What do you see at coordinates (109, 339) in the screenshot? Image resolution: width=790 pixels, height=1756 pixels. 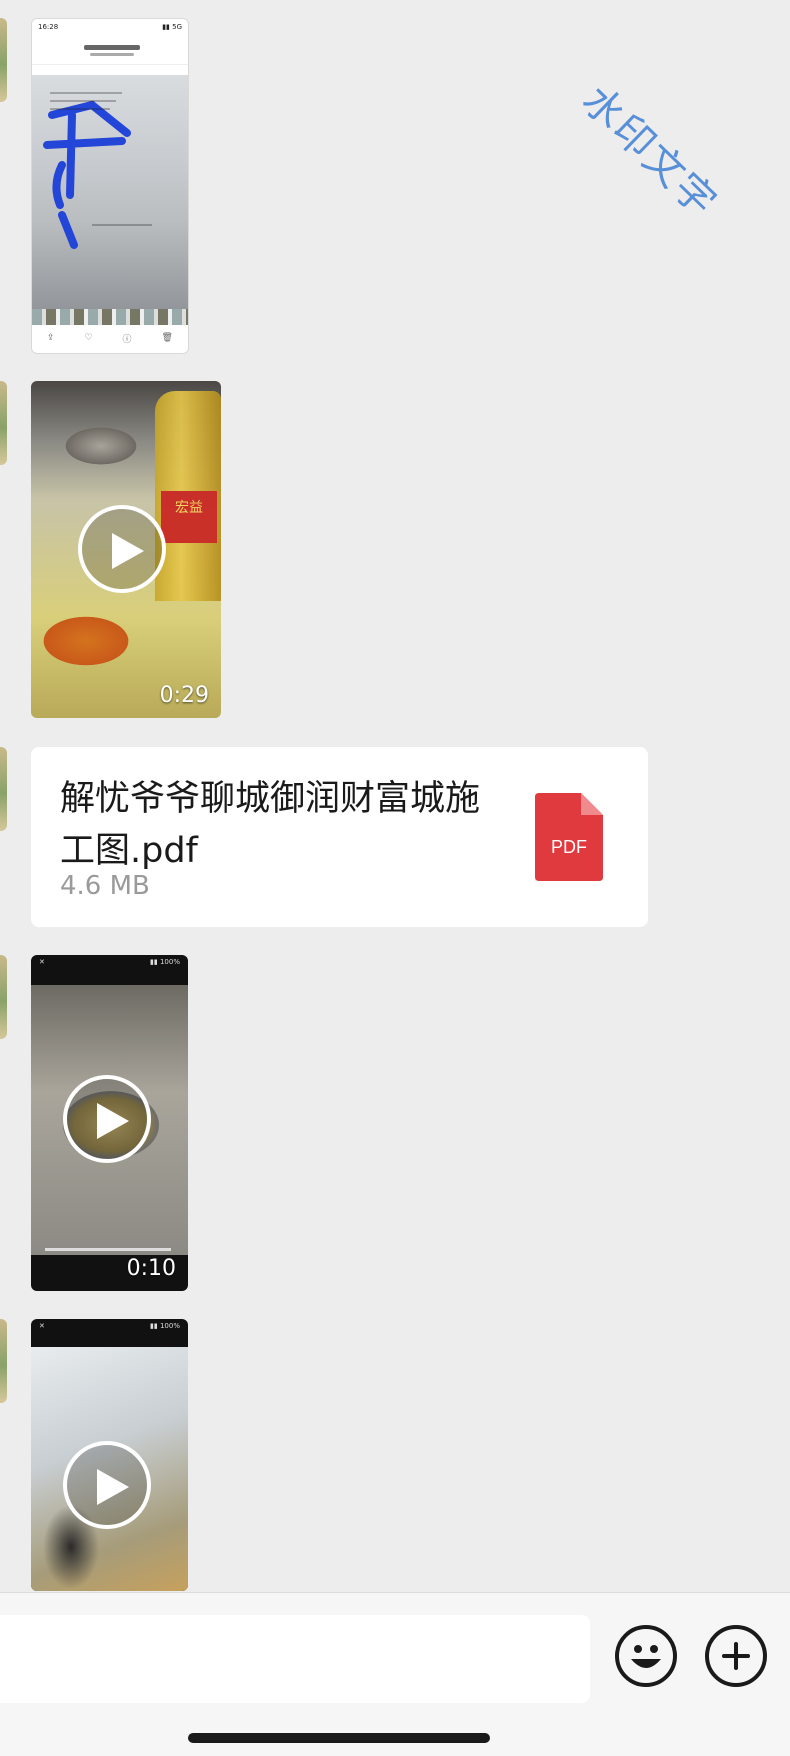 I see `thumbnail-toolbar: ⇪ ♡ ⓘ 🗑` at bounding box center [109, 339].